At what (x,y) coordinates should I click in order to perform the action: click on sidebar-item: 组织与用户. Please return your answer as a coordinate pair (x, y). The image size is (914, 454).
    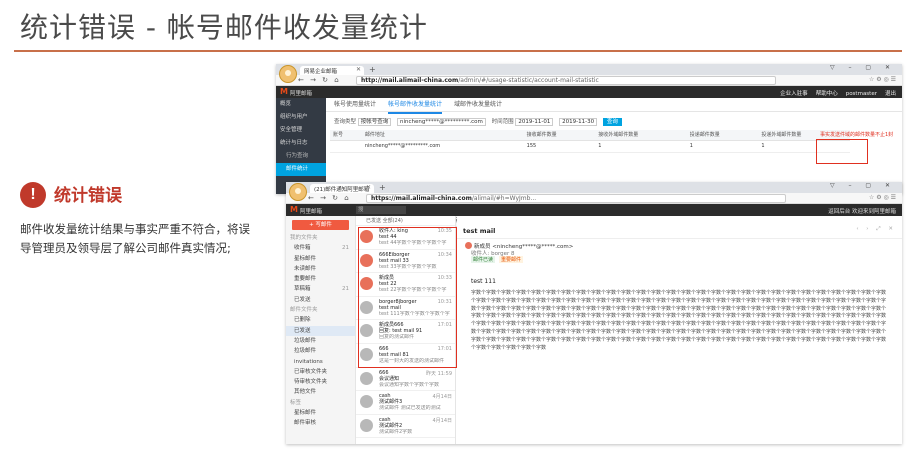
    Looking at the image, I should click on (301, 117).